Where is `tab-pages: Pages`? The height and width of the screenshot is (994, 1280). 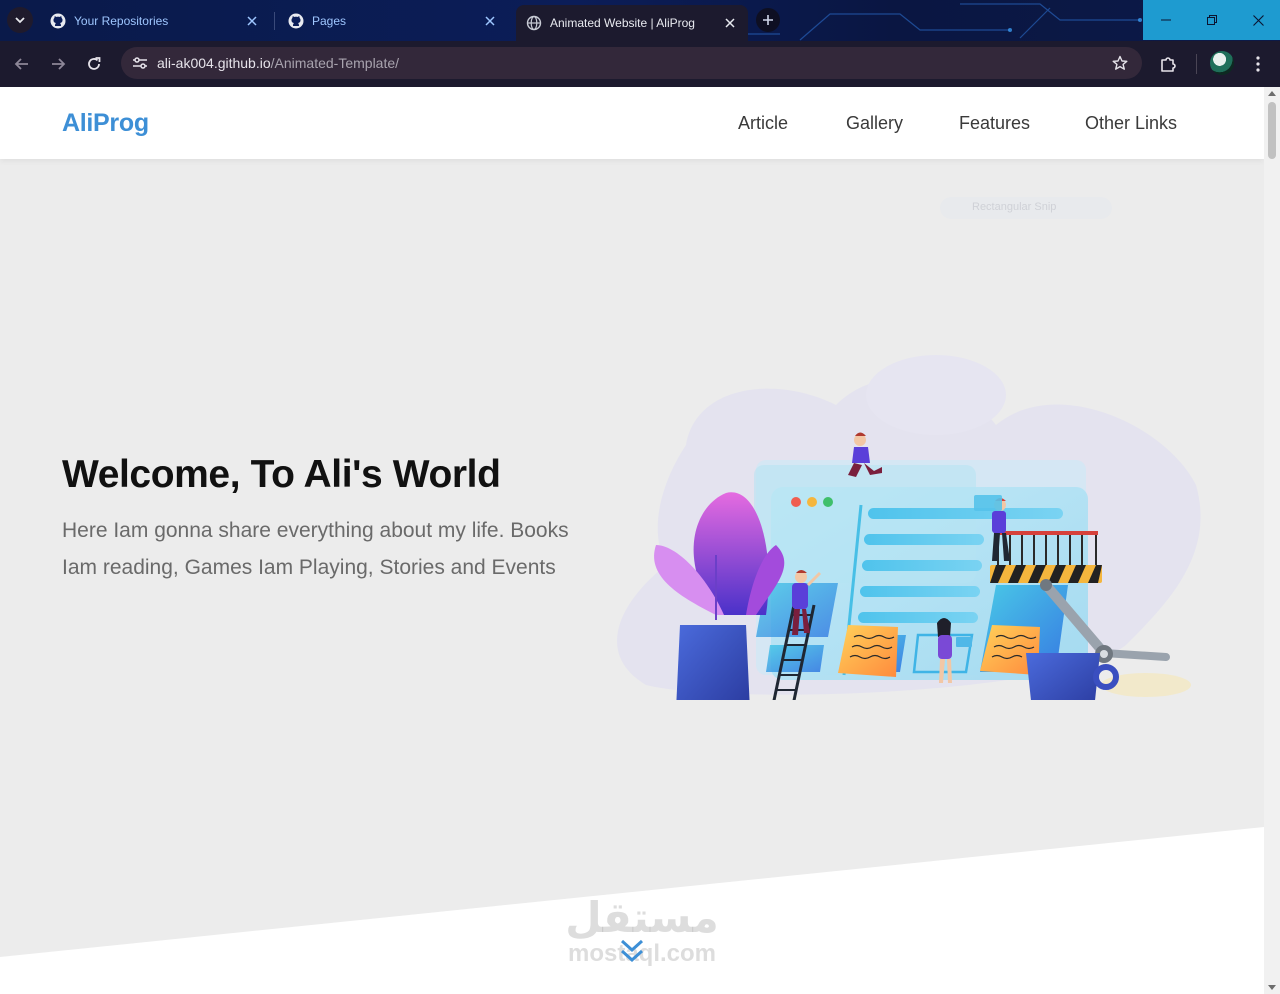 tab-pages: Pages is located at coordinates (393, 21).